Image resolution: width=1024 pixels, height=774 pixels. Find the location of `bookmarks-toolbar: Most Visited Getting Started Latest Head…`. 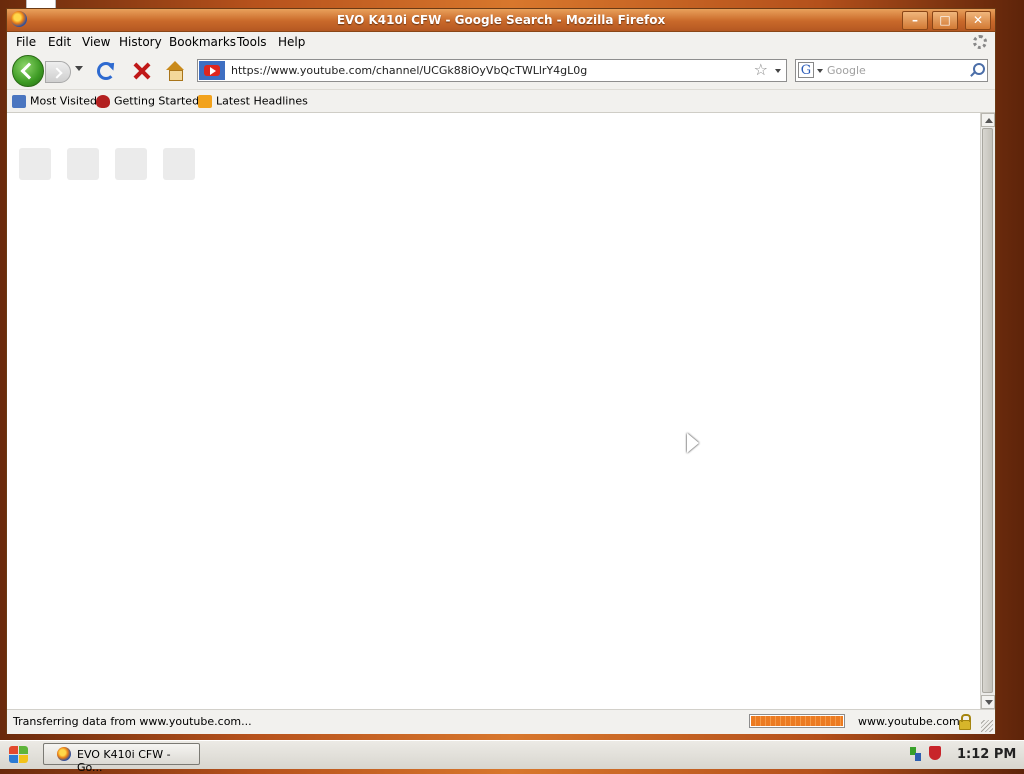

bookmarks-toolbar: Most Visited Getting Started Latest Head… is located at coordinates (501, 101).